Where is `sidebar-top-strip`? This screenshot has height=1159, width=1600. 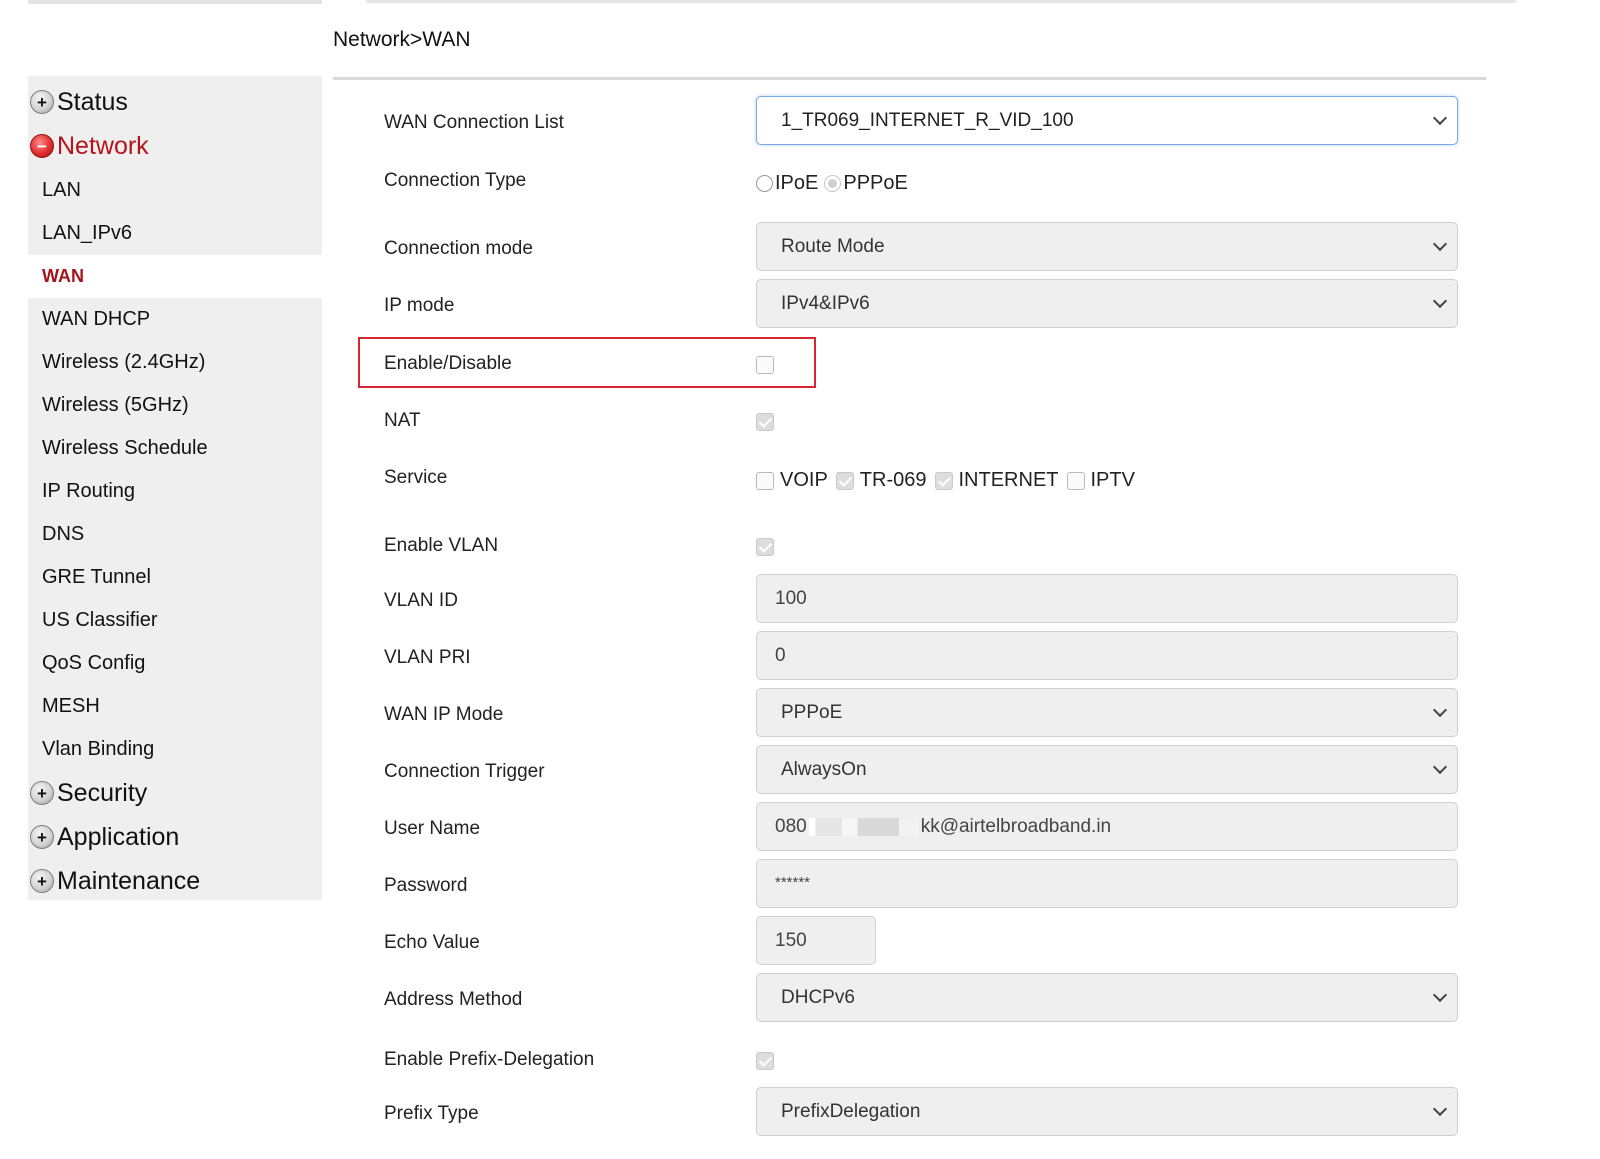
sidebar-top-strip is located at coordinates (175, 2).